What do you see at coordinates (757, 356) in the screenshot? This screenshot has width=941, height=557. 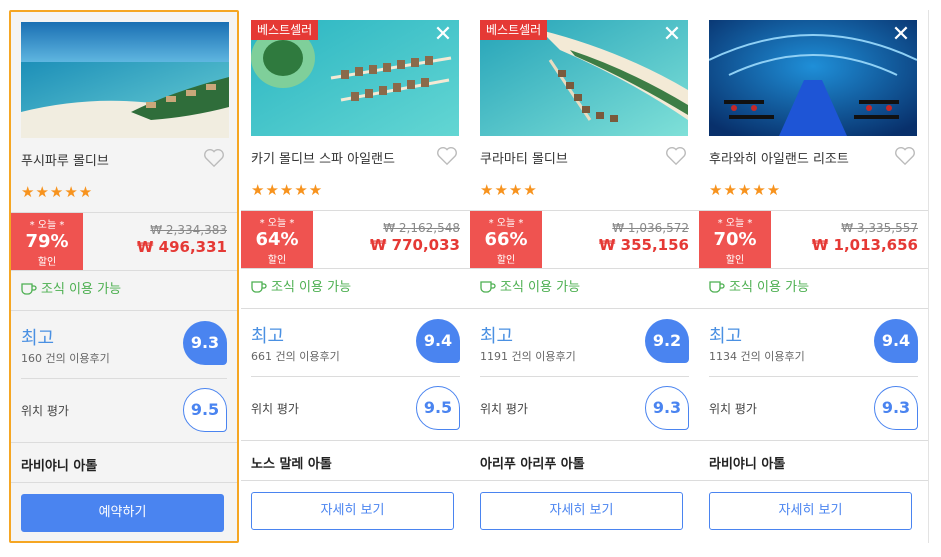 I see `review-count: 1134 건의 이용후기` at bounding box center [757, 356].